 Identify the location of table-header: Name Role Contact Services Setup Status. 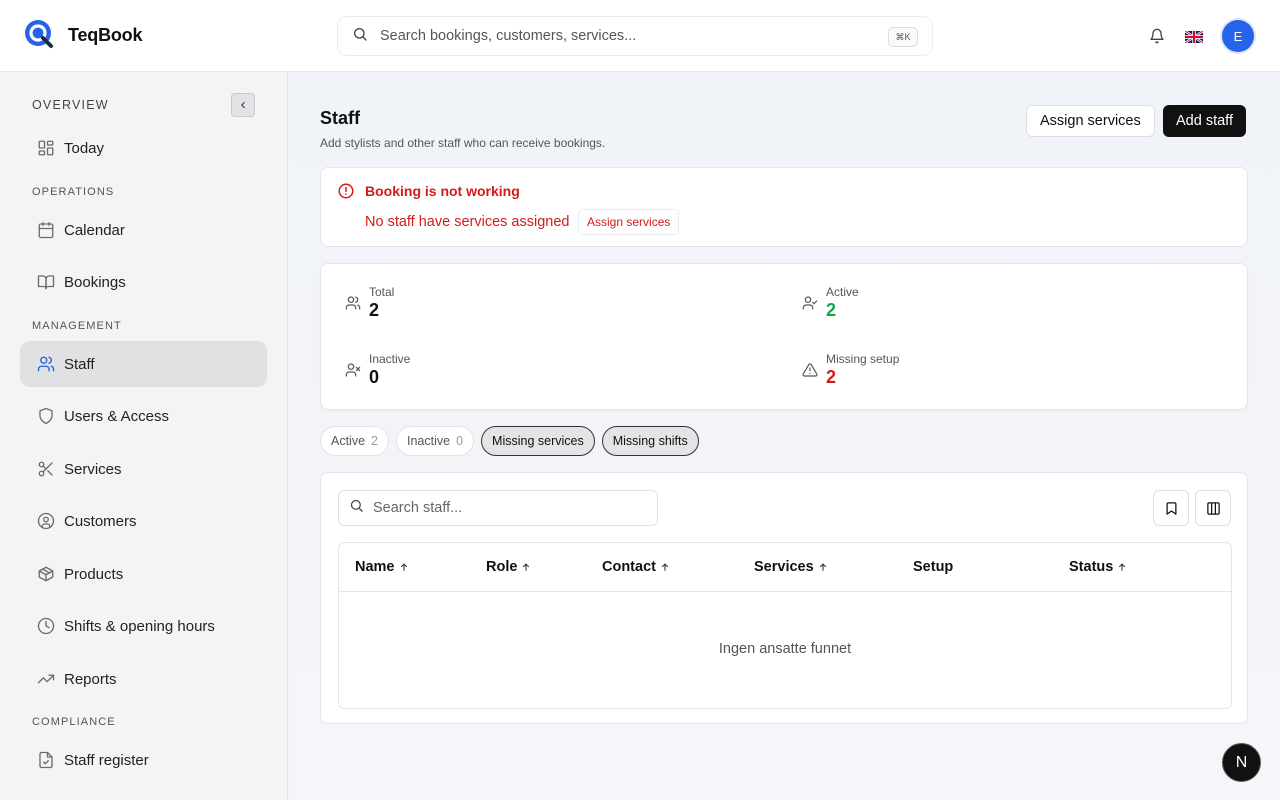
(785, 567).